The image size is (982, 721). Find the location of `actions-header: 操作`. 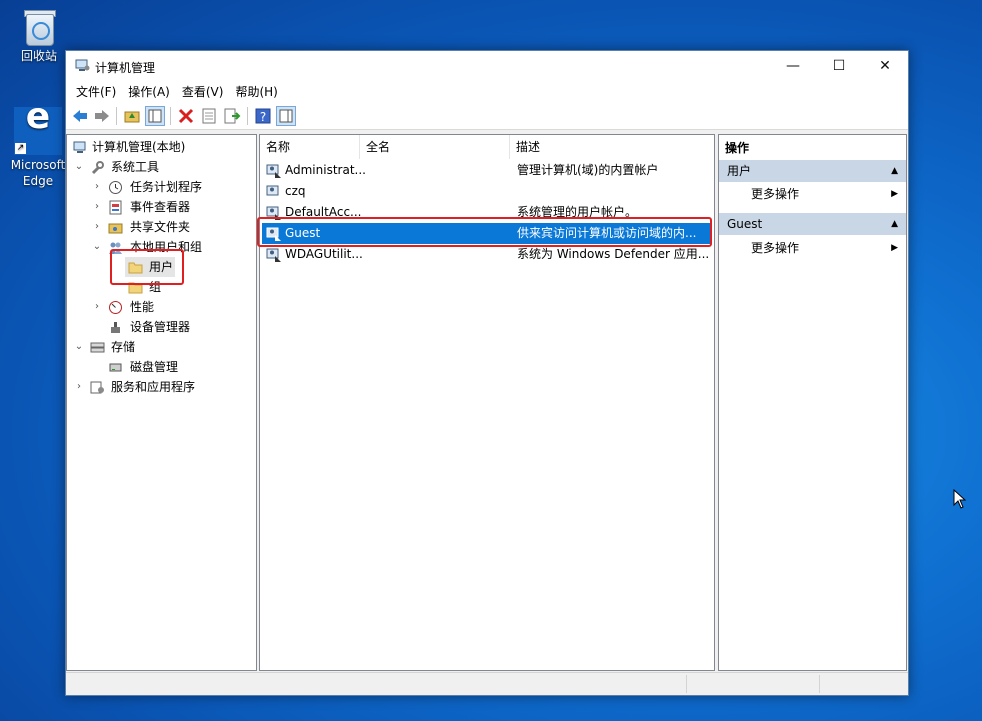

actions-header: 操作 is located at coordinates (737, 148).